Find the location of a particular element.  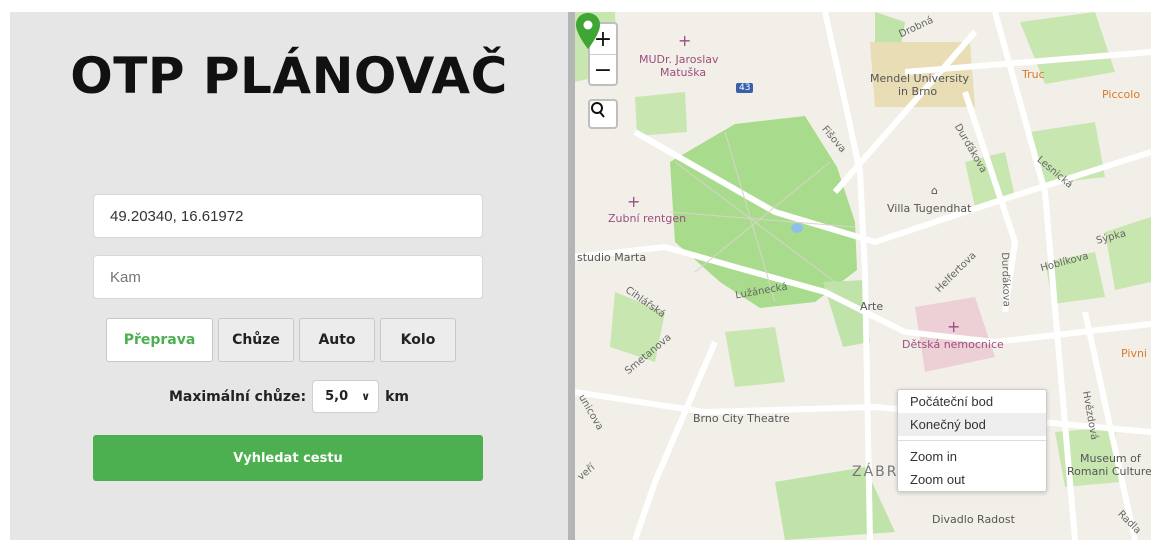

map-label: Brno City Theatre is located at coordinates (741, 418).